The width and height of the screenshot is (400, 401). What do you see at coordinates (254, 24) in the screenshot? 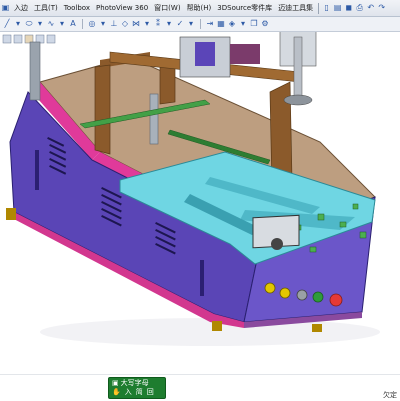
I see `copy-icon: ❐` at bounding box center [254, 24].